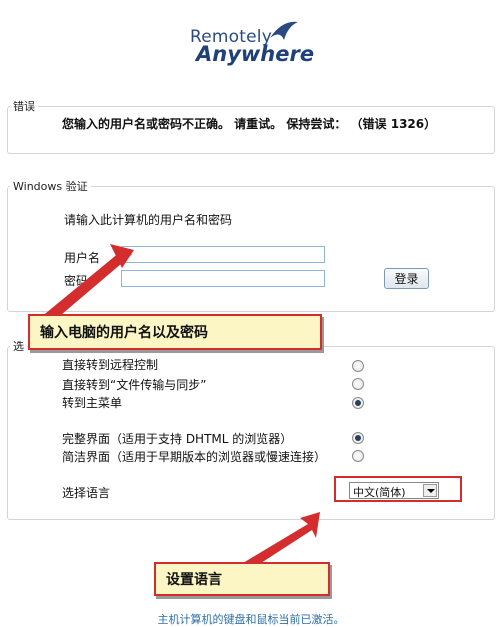  Describe the element at coordinates (242, 579) in the screenshot. I see `callout-set-language: 设置语言` at that location.